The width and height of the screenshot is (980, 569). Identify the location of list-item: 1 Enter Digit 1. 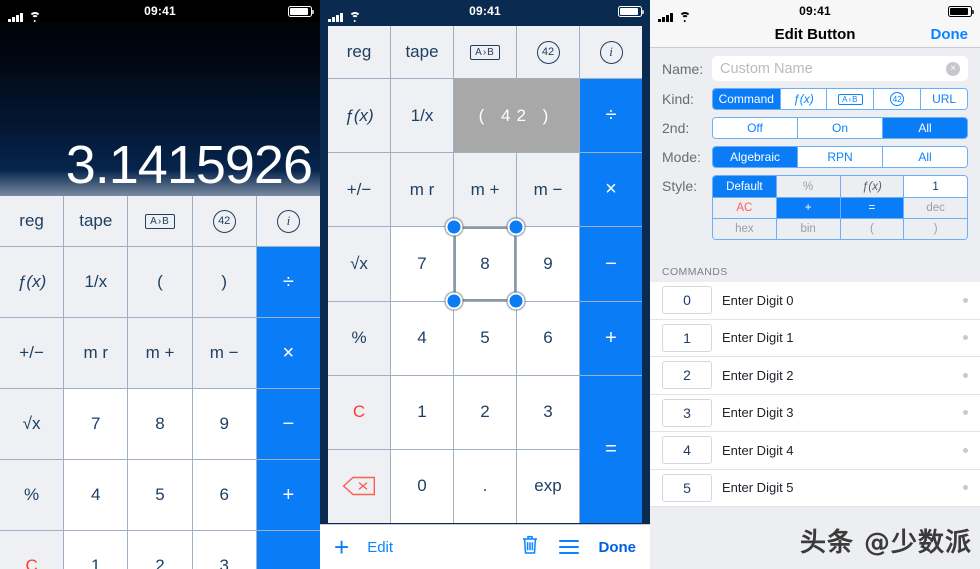
(815, 338).